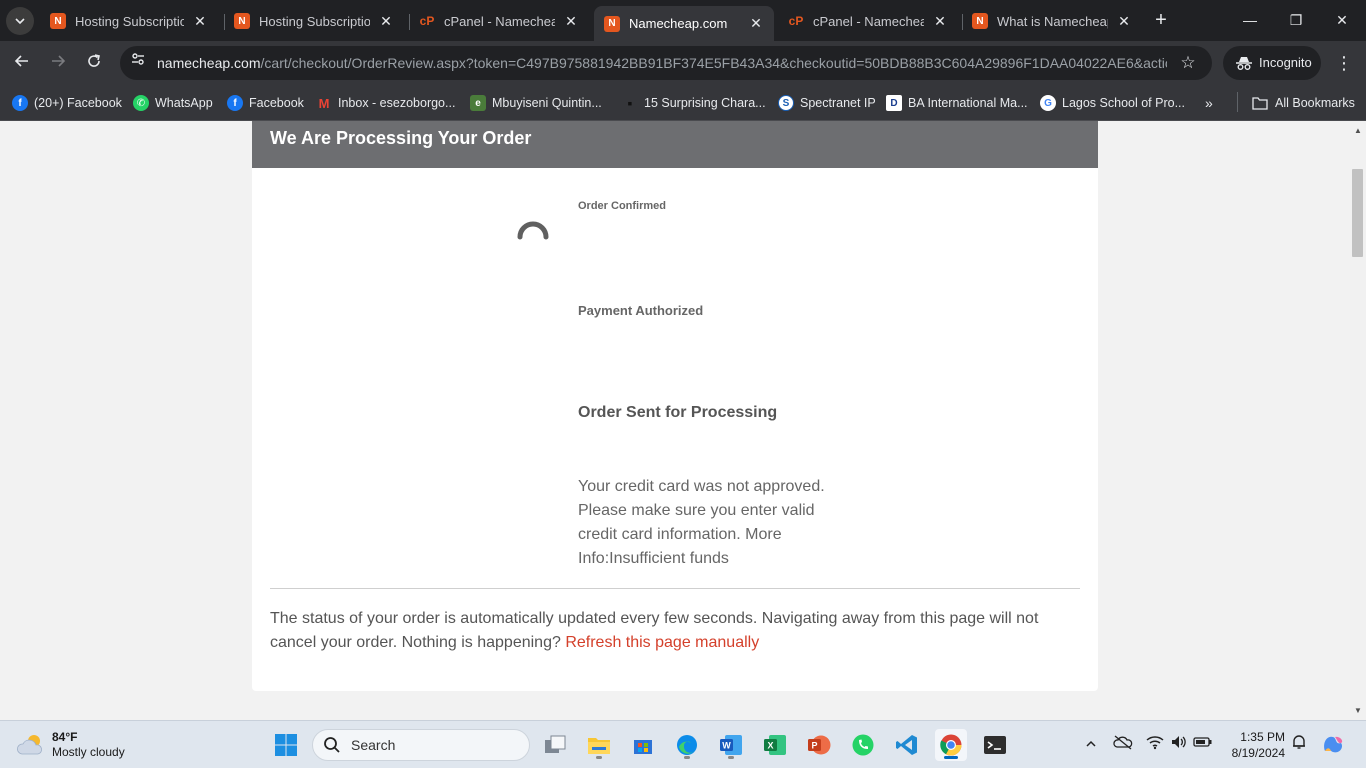  Describe the element at coordinates (838, 103) in the screenshot. I see `bookmark-label: Spectranet IP` at that location.